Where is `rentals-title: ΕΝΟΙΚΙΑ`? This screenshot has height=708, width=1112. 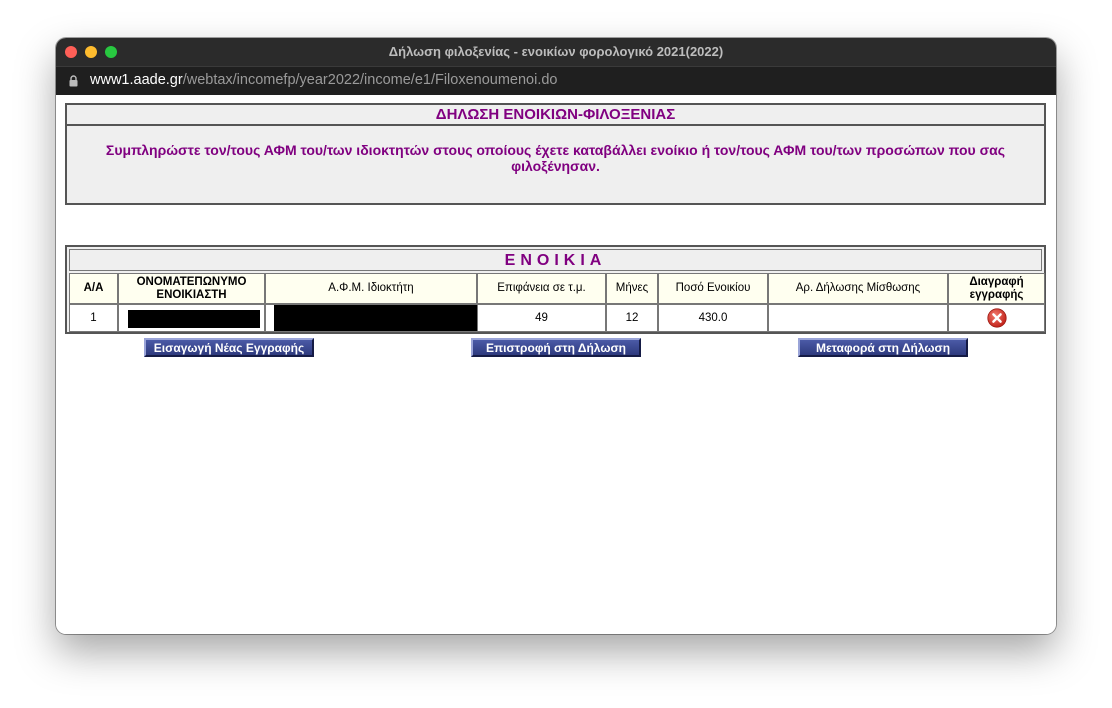
rentals-title: ΕΝΟΙΚΙΑ is located at coordinates (555, 260).